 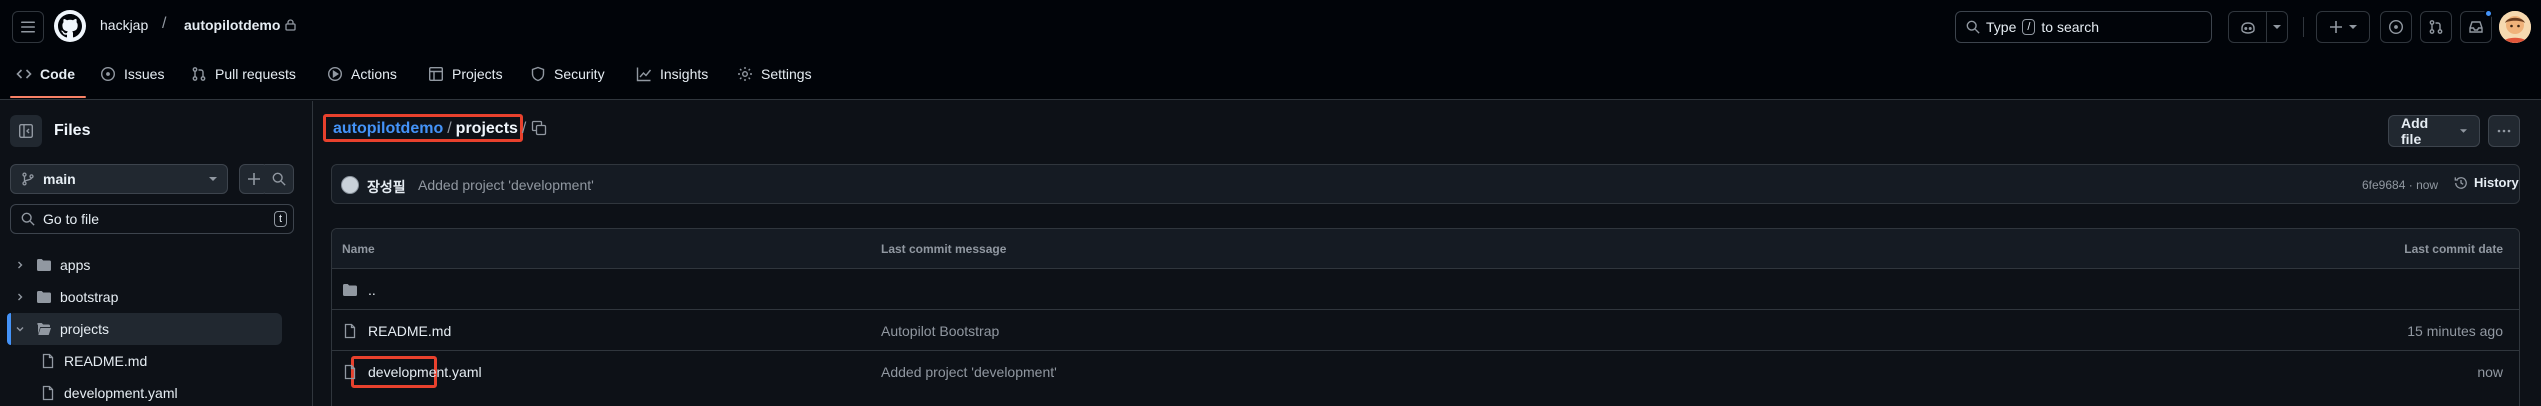 What do you see at coordinates (70, 26) in the screenshot?
I see `github-logo-icon` at bounding box center [70, 26].